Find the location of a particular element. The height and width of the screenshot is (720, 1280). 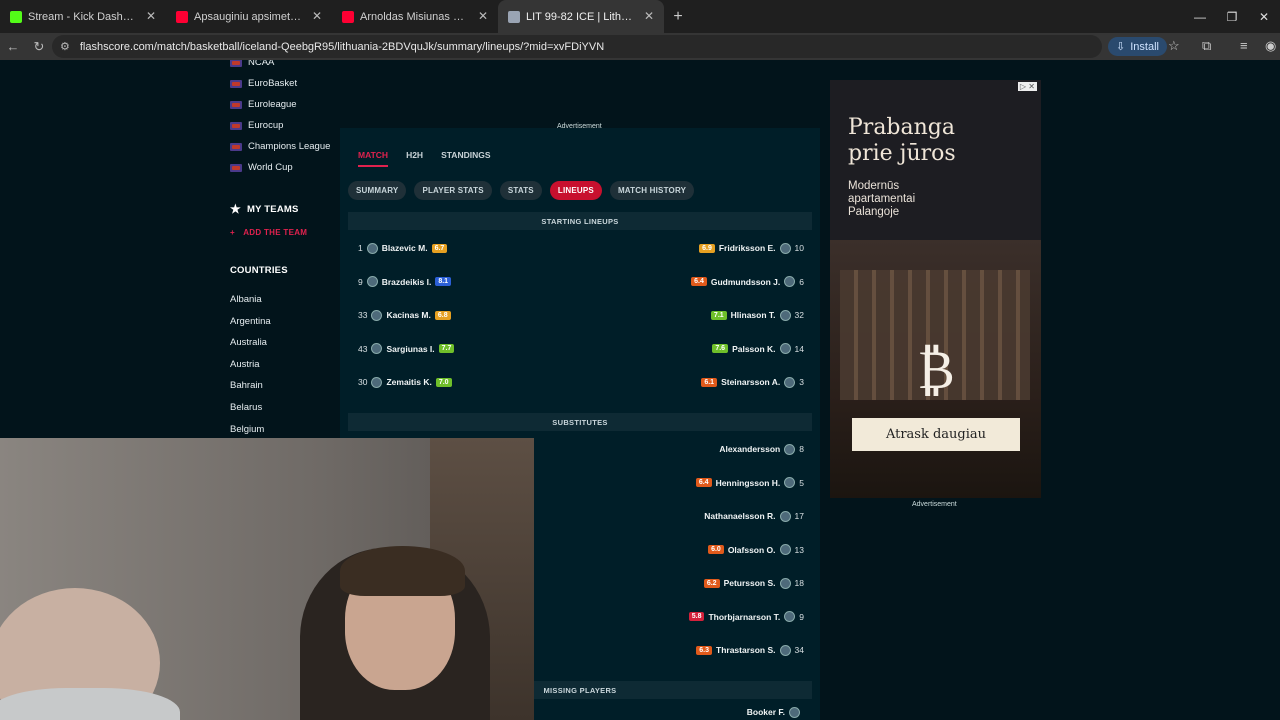

player-row: 1 Blazevic M. 6.7 is located at coordinates (403, 248).